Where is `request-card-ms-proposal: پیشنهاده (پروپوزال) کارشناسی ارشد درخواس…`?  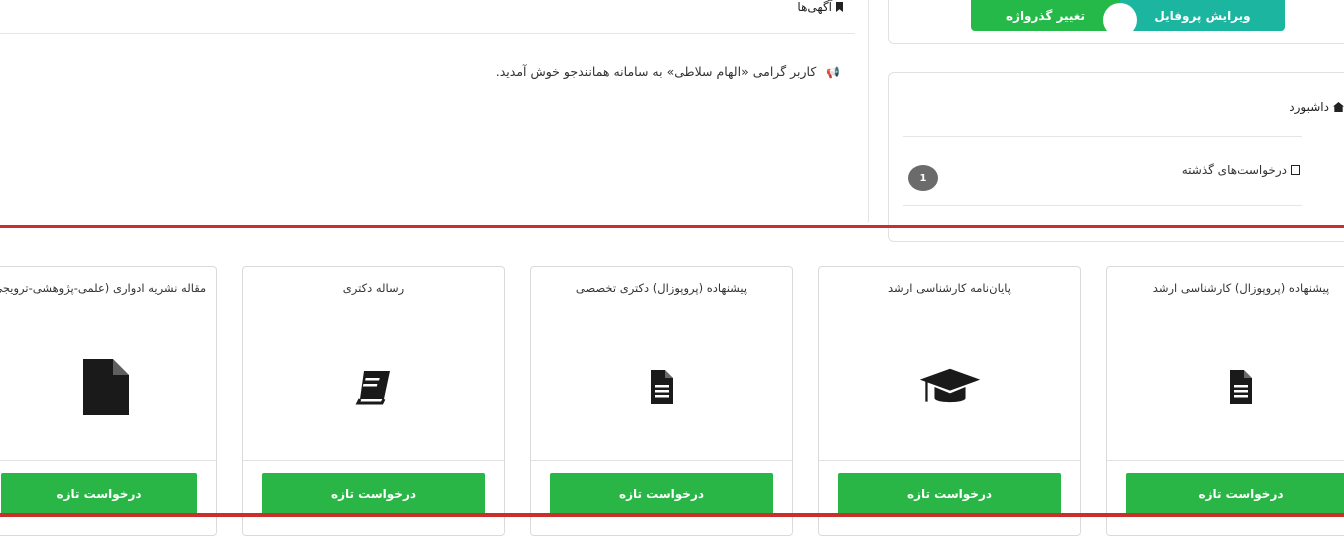 request-card-ms-proposal: پیشنهاده (پروپوزال) کارشناسی ارشد درخواس… is located at coordinates (1225, 401).